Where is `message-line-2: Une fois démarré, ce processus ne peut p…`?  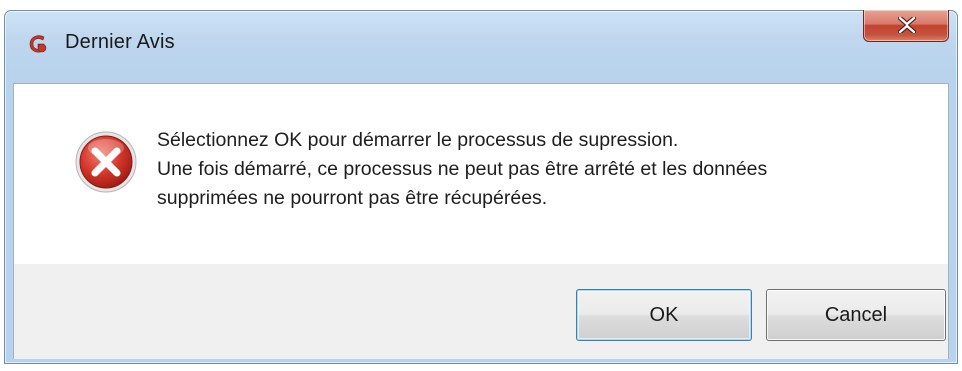 message-line-2: Une fois démarré, ce processus ne peut p… is located at coordinates (462, 169).